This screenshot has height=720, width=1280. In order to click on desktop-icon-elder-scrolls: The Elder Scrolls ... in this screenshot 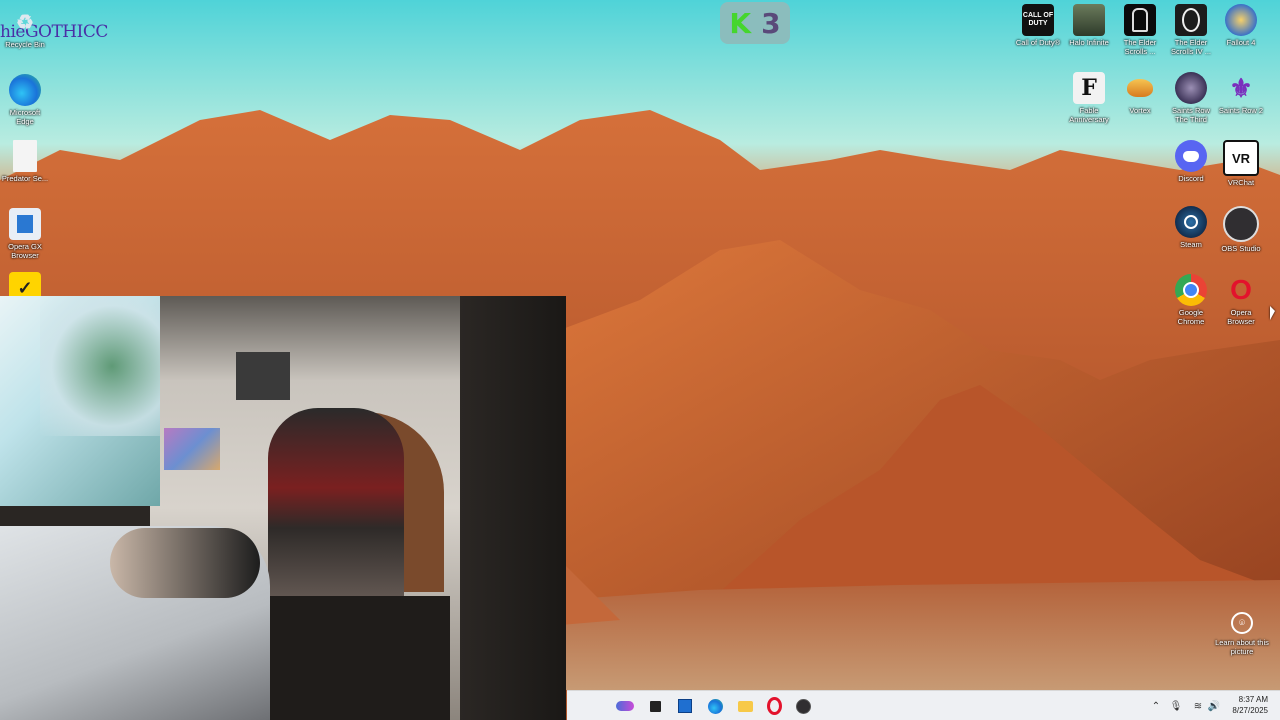, I will do `click(1140, 30)`.